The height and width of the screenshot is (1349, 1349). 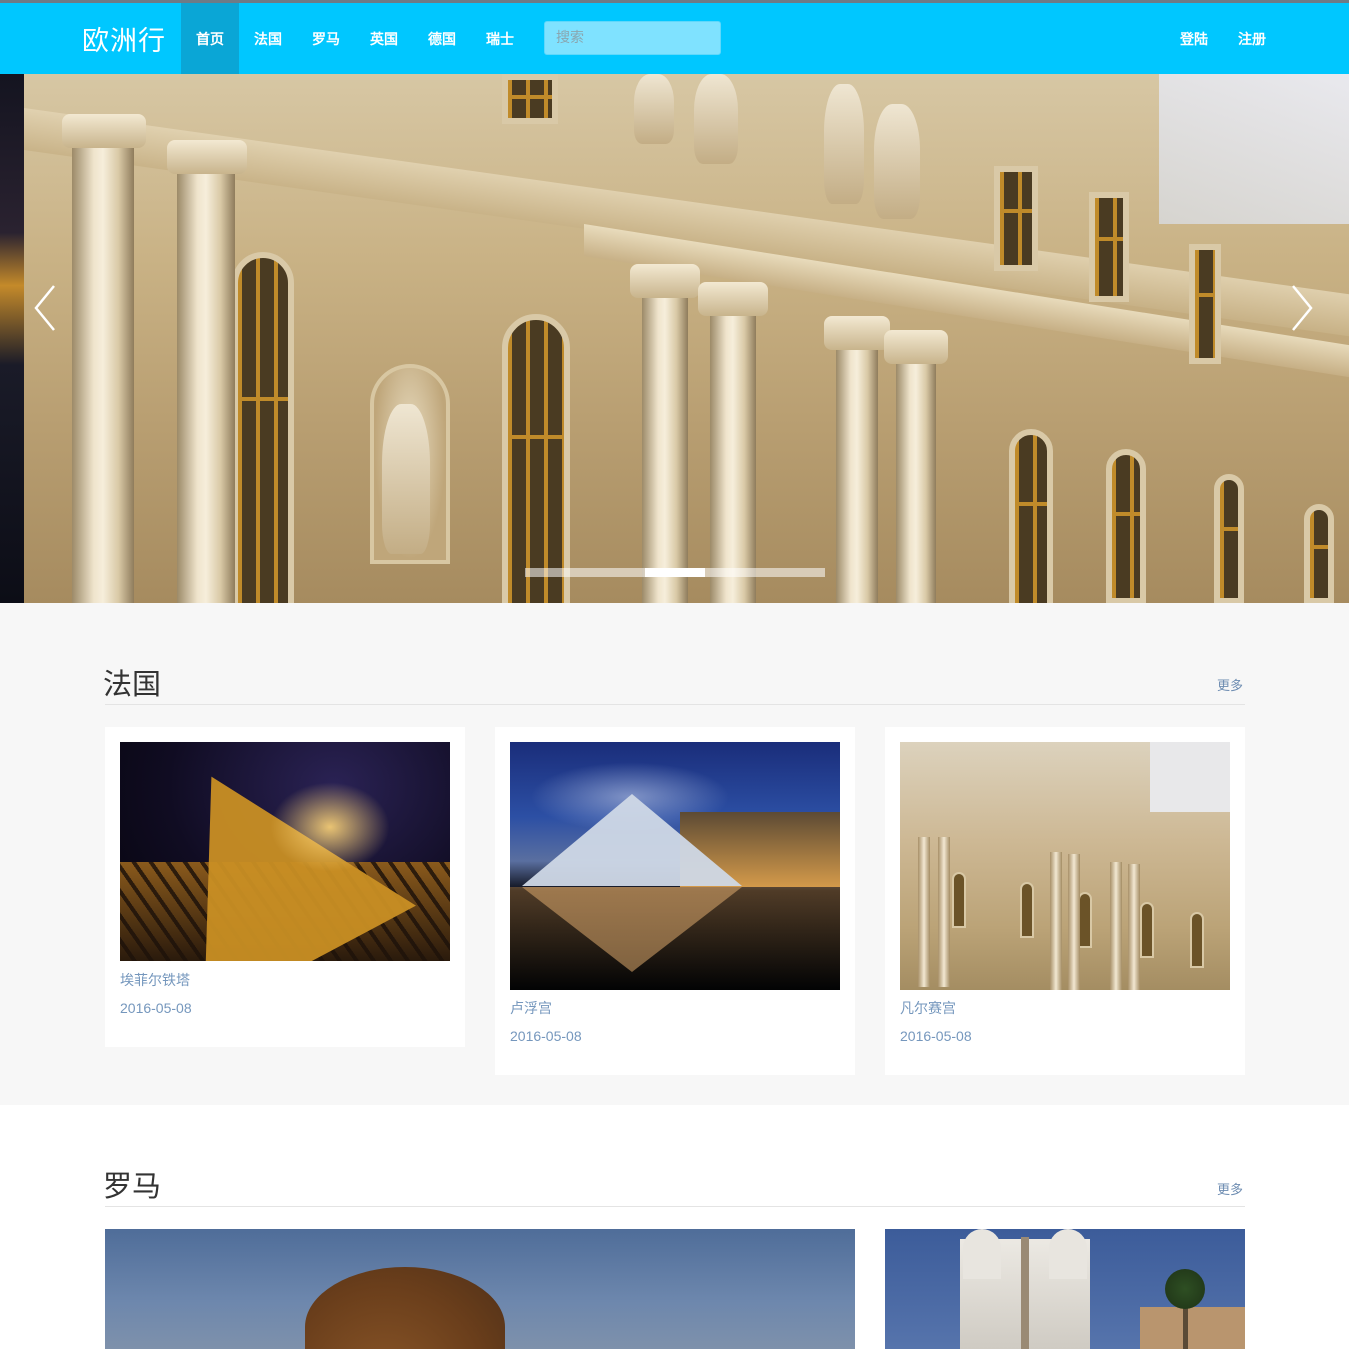 What do you see at coordinates (405, 1308) in the screenshot?
I see `colosseum-shape` at bounding box center [405, 1308].